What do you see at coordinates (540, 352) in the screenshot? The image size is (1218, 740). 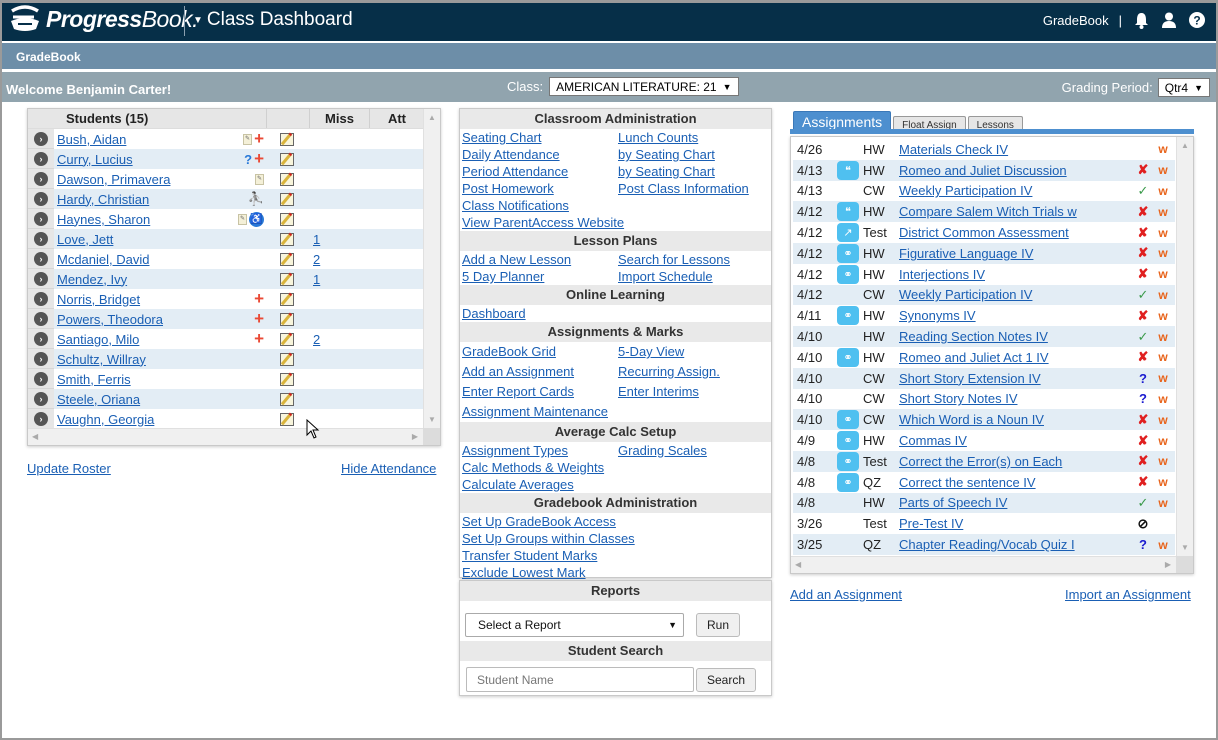 I see `admin-link: GradeBook Grid` at bounding box center [540, 352].